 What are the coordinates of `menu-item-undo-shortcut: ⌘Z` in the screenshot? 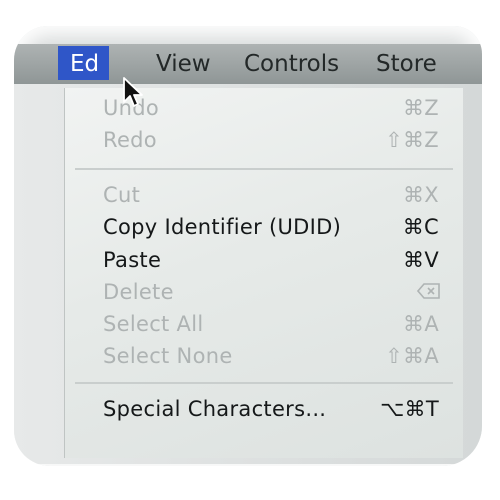 It's located at (421, 108).